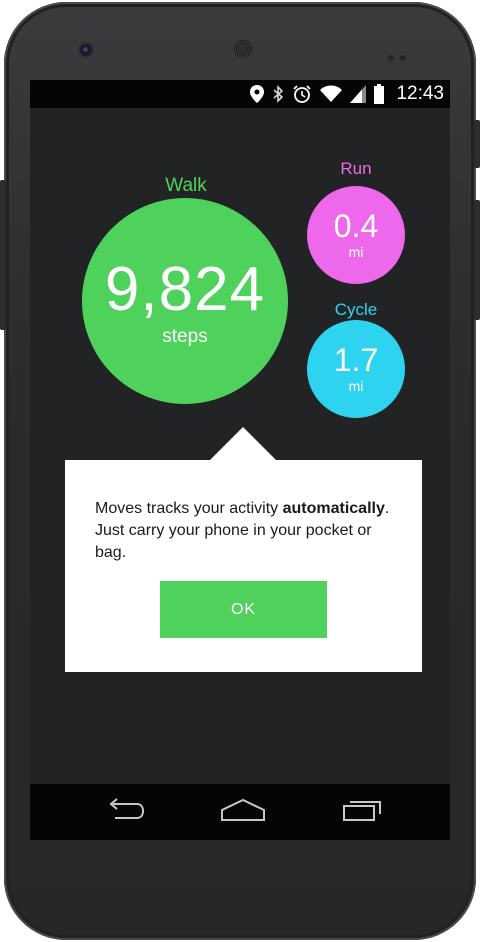 The image size is (480, 942). Describe the element at coordinates (356, 226) in the screenshot. I see `run-distance-value: 0.4` at that location.